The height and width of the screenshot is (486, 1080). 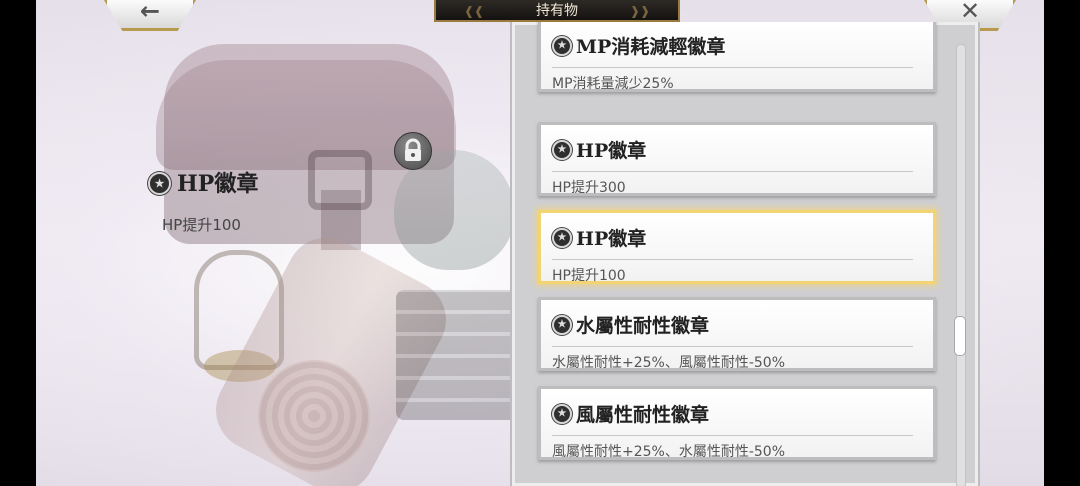 I want to click on list-item: ★ MP消耗減輕徽章 MP消耗量減少25%, so click(x=737, y=57).